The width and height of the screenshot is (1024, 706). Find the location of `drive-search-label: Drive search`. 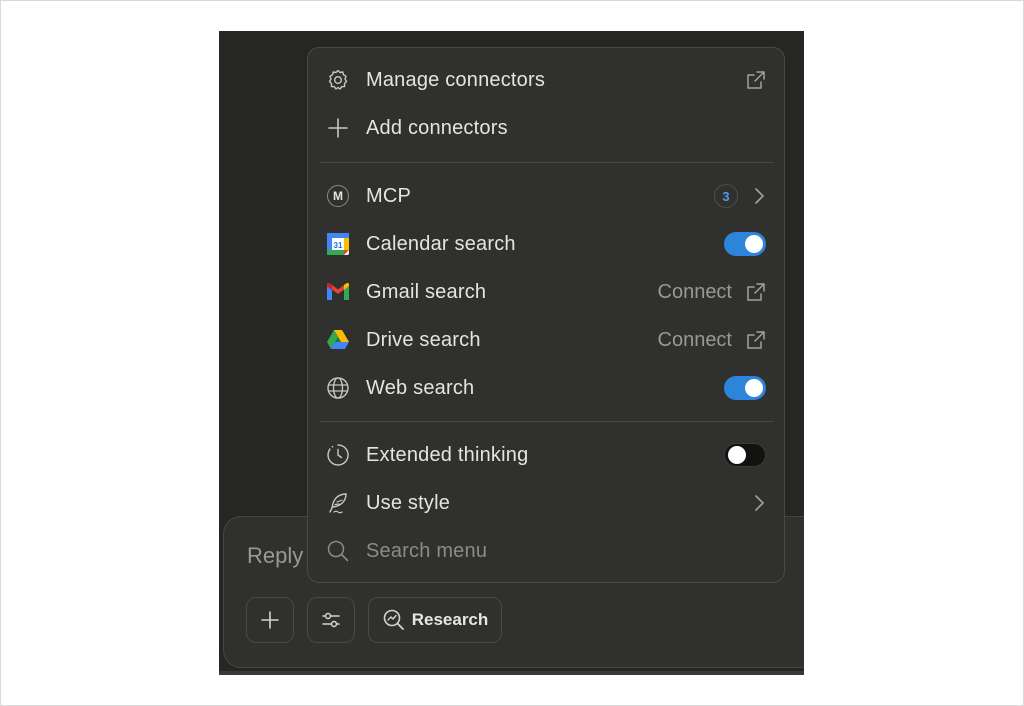

drive-search-label: Drive search is located at coordinates (423, 339).